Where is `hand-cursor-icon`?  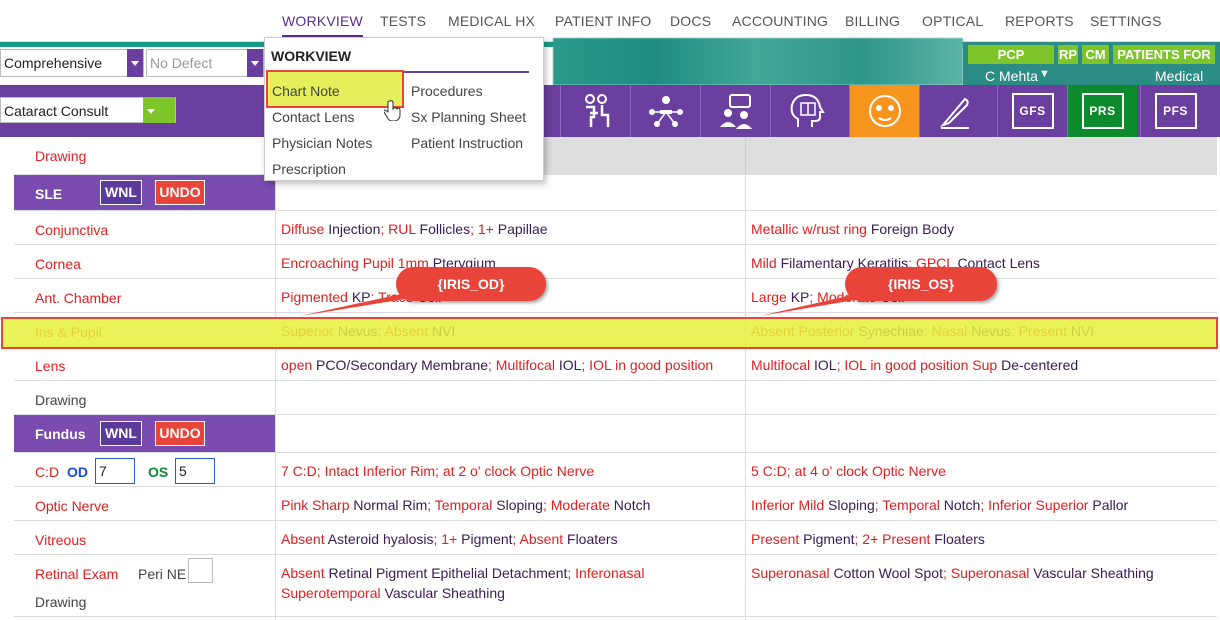 hand-cursor-icon is located at coordinates (392, 110).